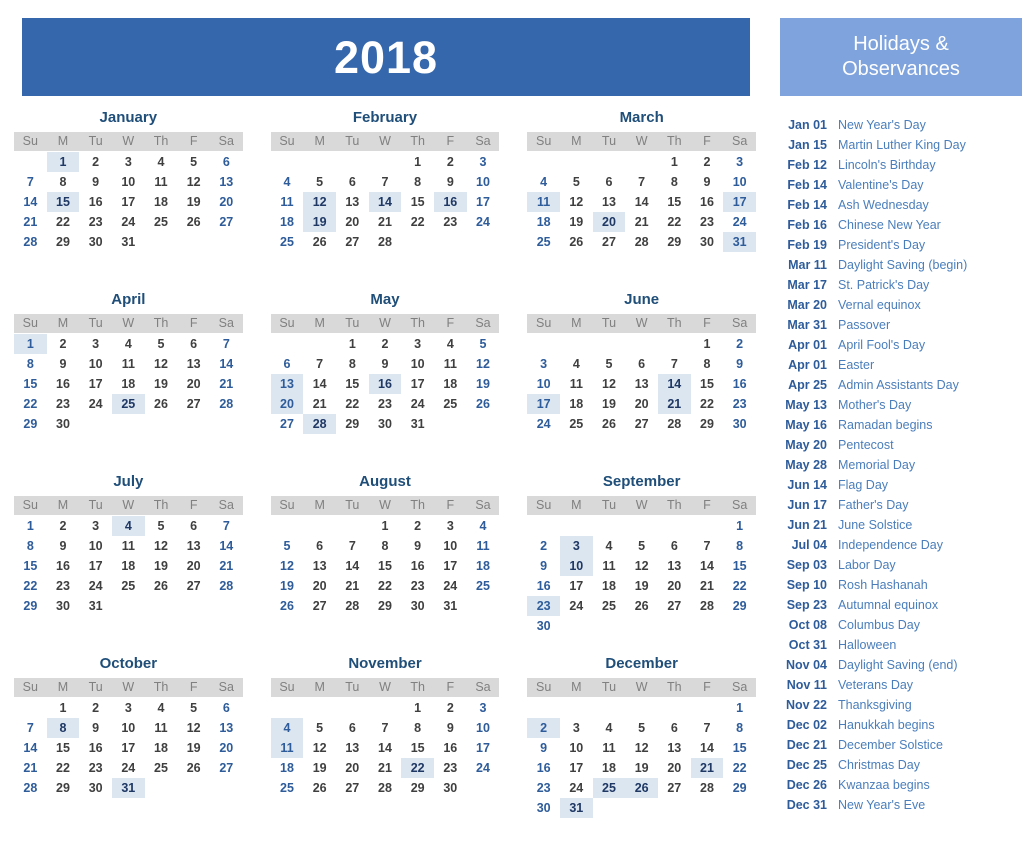 This screenshot has height=868, width=1032. I want to click on holiday-row: Jul 04 Independence Day, so click(905, 548).